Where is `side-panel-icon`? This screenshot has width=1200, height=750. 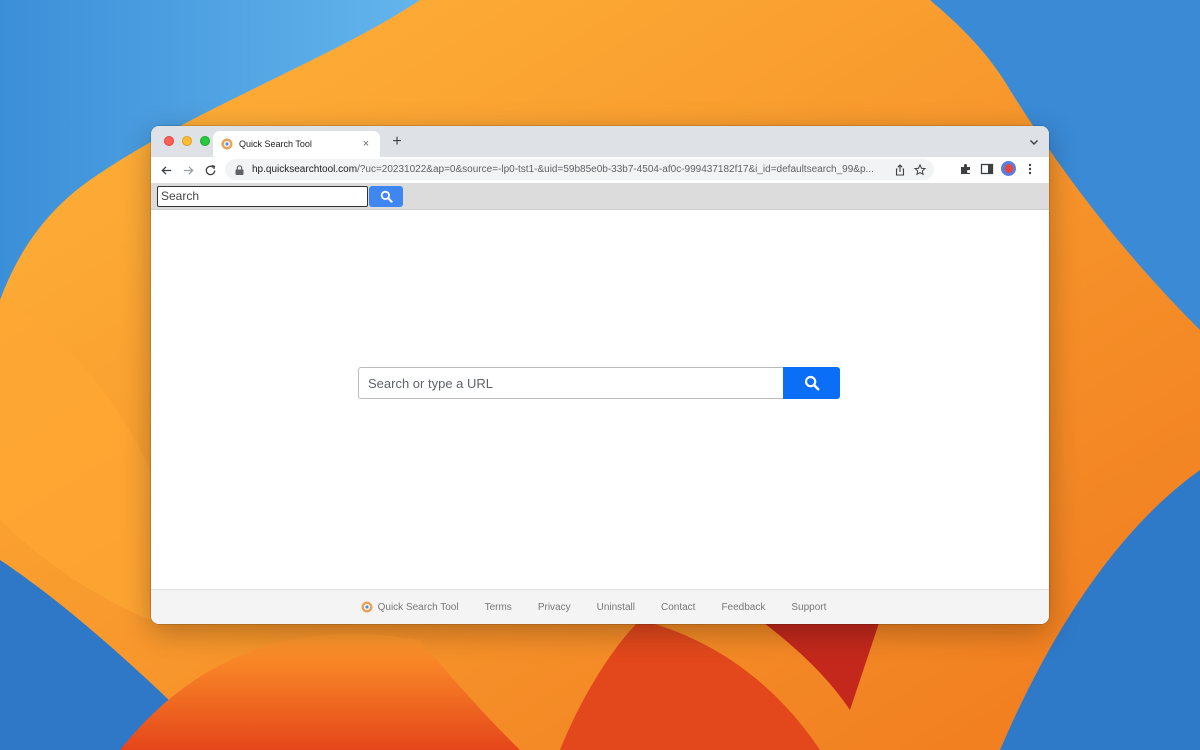 side-panel-icon is located at coordinates (987, 169).